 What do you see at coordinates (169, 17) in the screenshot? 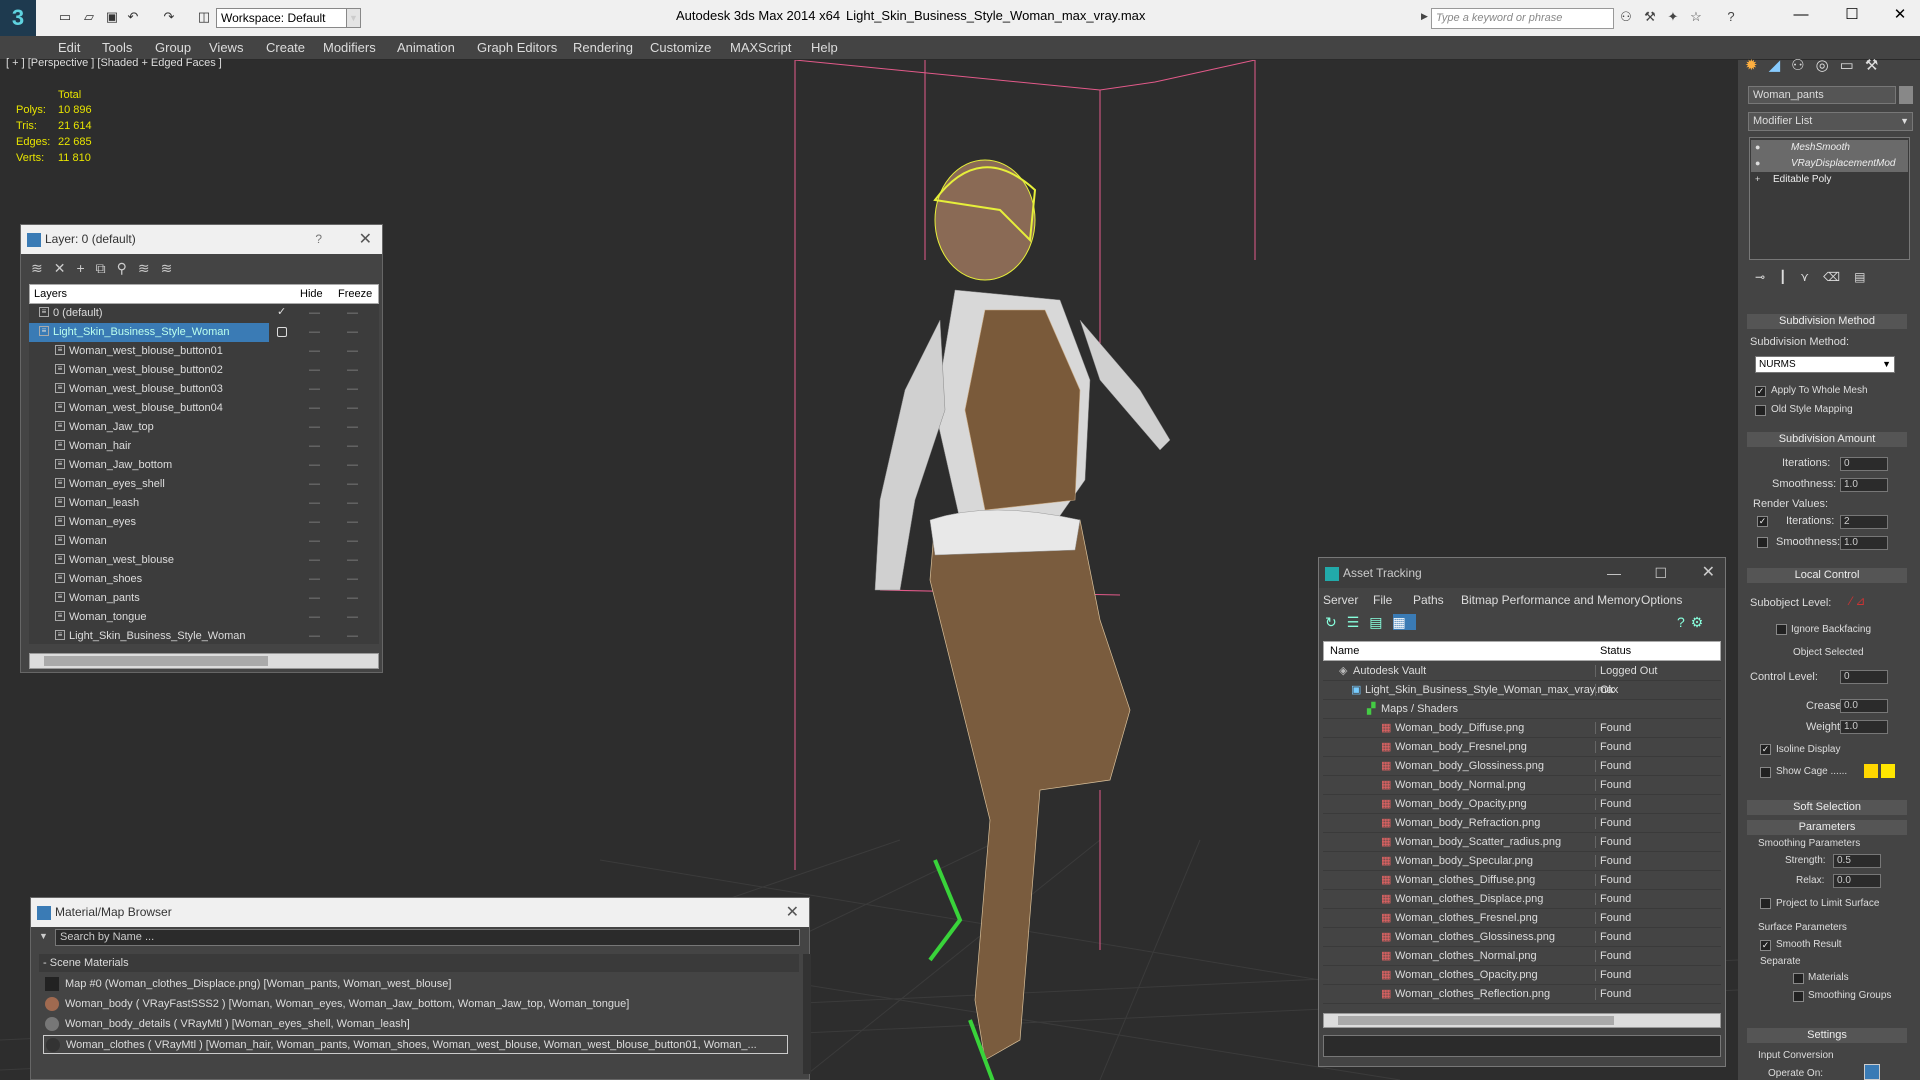
I see `redo-icon: ↷` at bounding box center [169, 17].